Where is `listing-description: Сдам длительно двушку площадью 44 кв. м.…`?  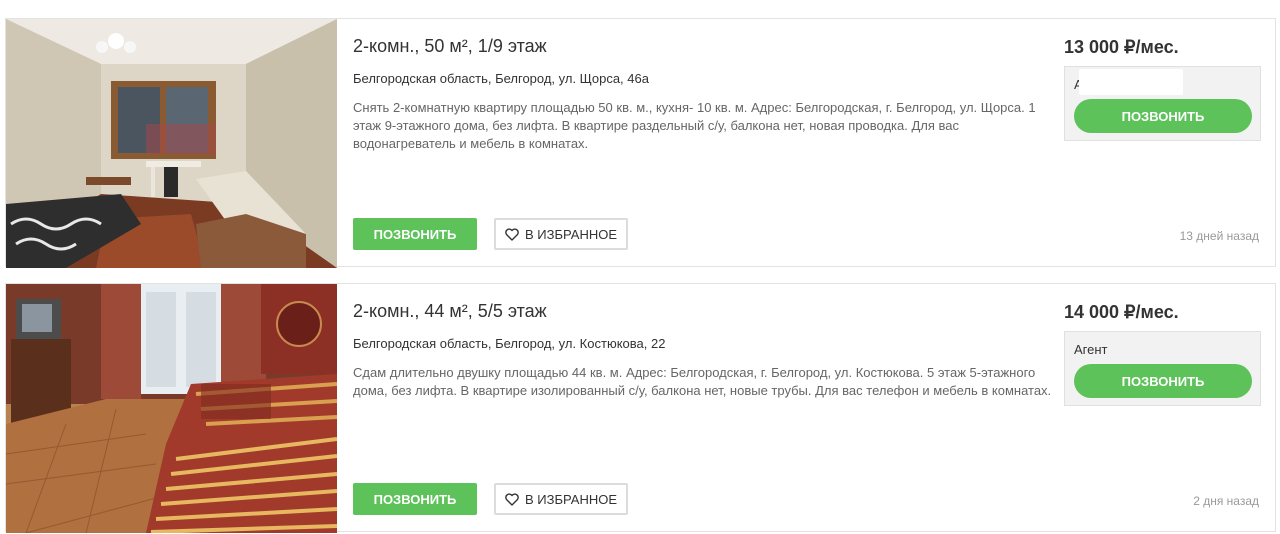
listing-description: Сдам длительно двушку площадью 44 кв. м.… is located at coordinates (702, 381).